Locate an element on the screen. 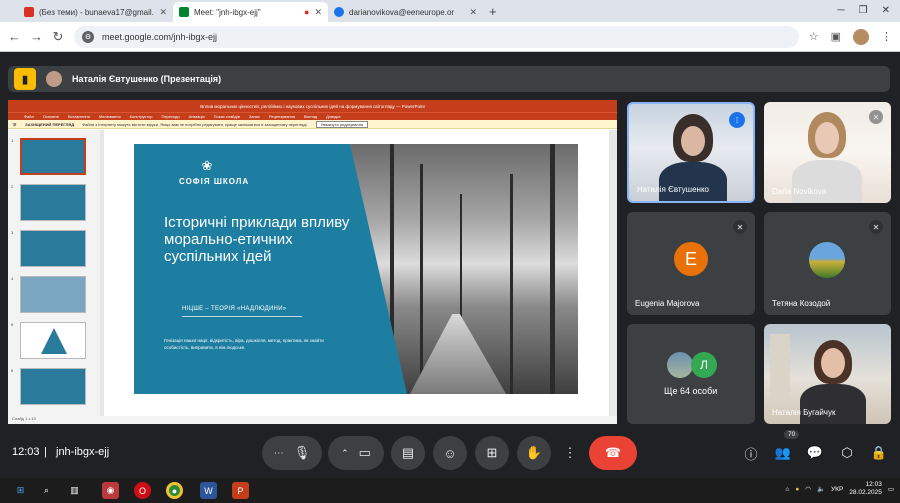  word-icon: W is located at coordinates (208, 490).